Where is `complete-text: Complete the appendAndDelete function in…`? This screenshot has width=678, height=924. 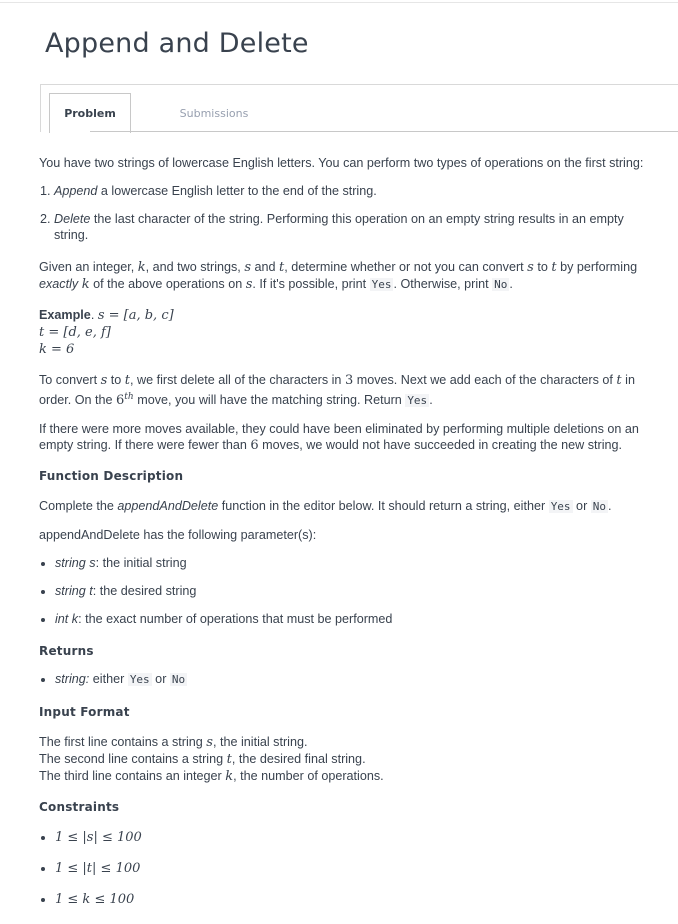
complete-text: Complete the appendAndDelete function in… is located at coordinates (325, 506).